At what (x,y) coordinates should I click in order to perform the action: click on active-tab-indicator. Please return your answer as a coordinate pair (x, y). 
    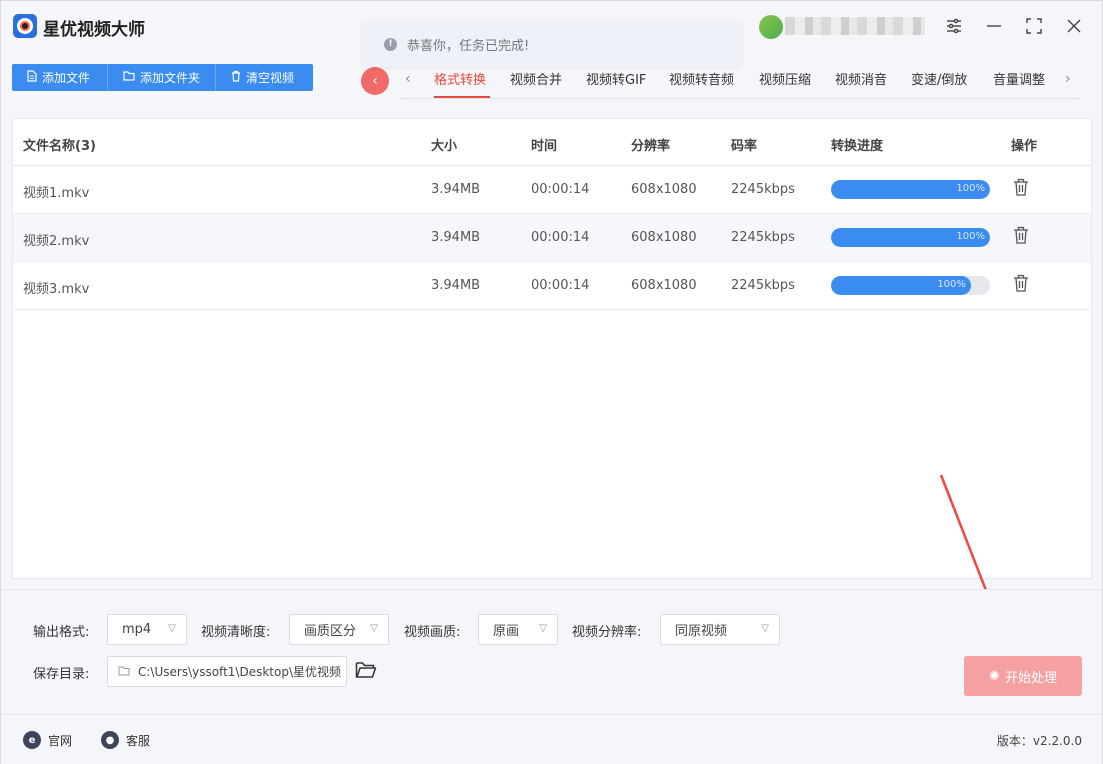
    Looking at the image, I should click on (462, 97).